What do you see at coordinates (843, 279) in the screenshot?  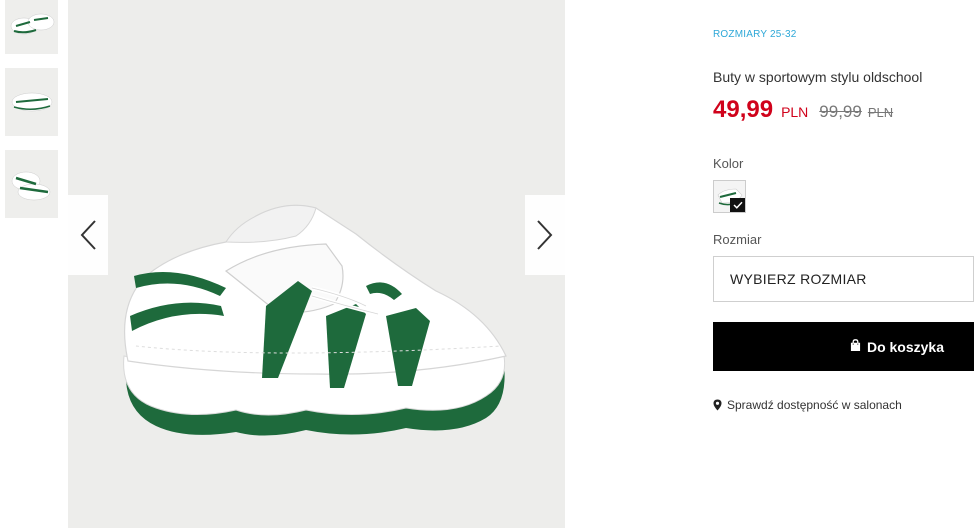 I see `size-select: WYBIERZ ROZMIAR` at bounding box center [843, 279].